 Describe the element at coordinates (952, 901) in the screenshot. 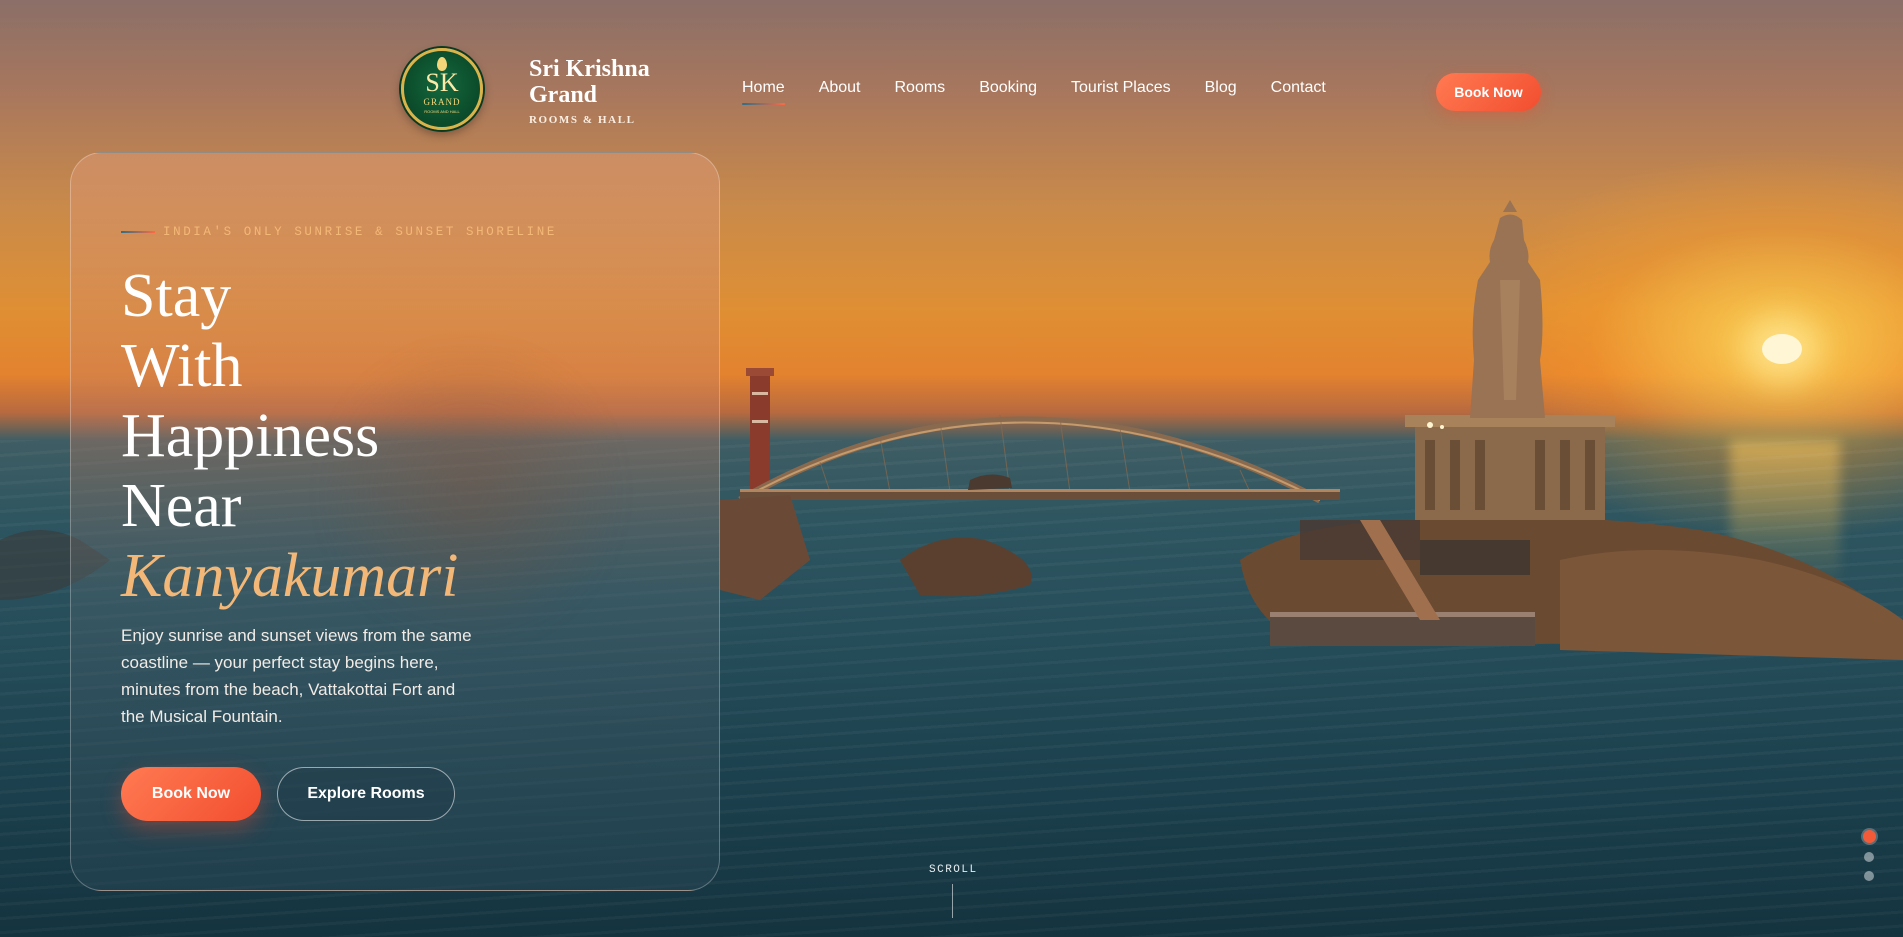

I see `scroll-line` at that location.